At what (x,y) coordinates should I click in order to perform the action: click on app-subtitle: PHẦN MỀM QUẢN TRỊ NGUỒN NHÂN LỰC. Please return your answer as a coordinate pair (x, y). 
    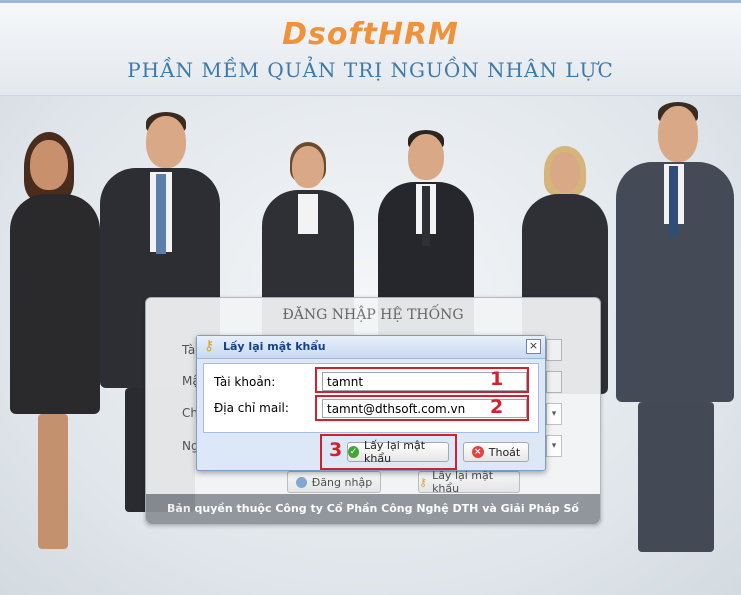
    Looking at the image, I should click on (370, 70).